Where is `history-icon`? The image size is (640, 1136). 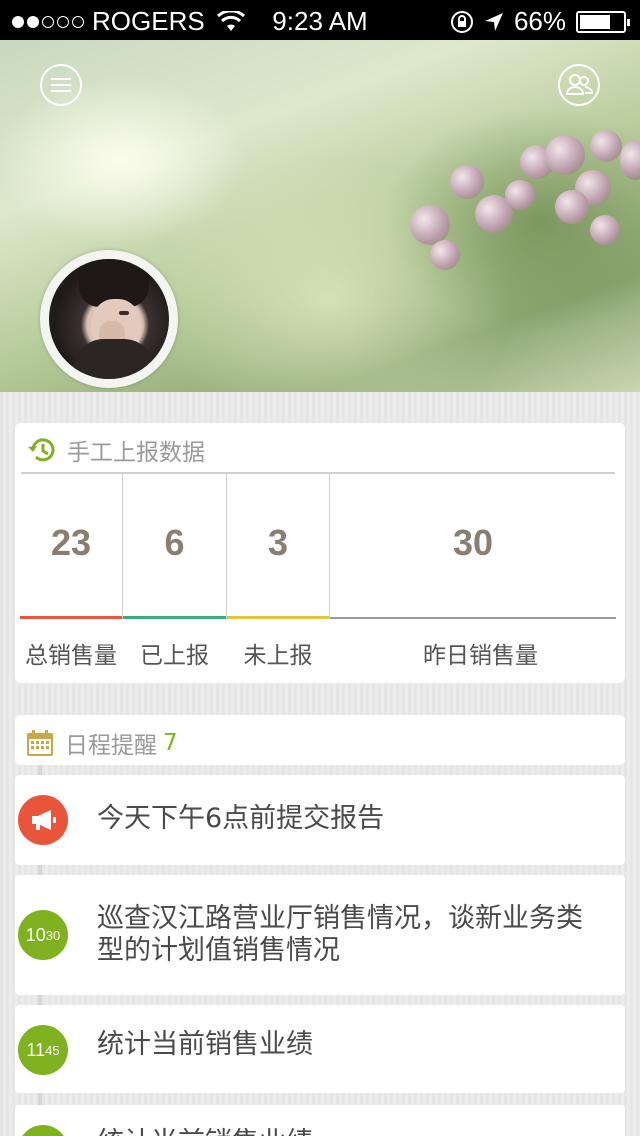
history-icon is located at coordinates (41, 450).